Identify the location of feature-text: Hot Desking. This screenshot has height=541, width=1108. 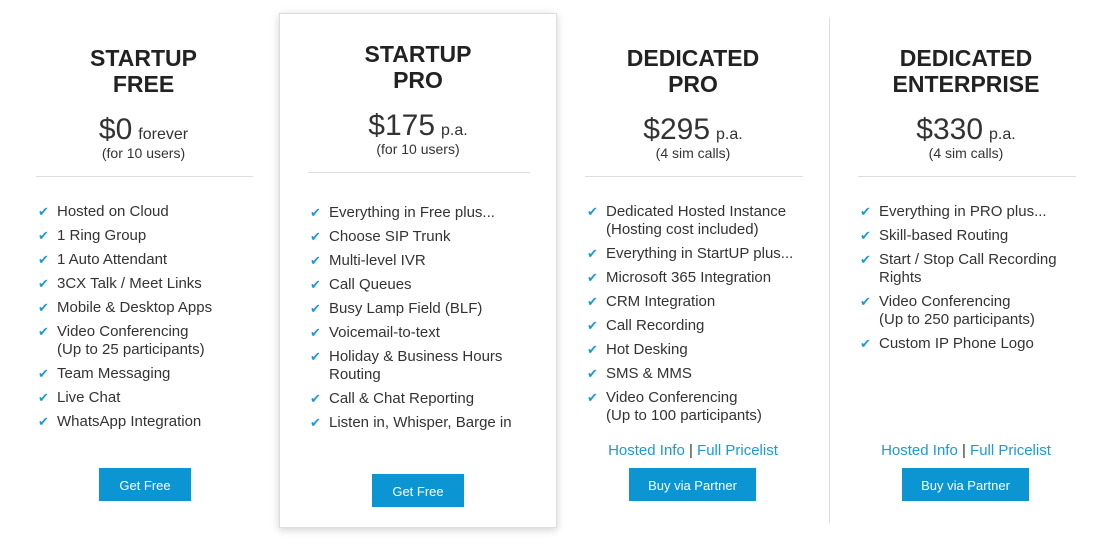
(647, 349).